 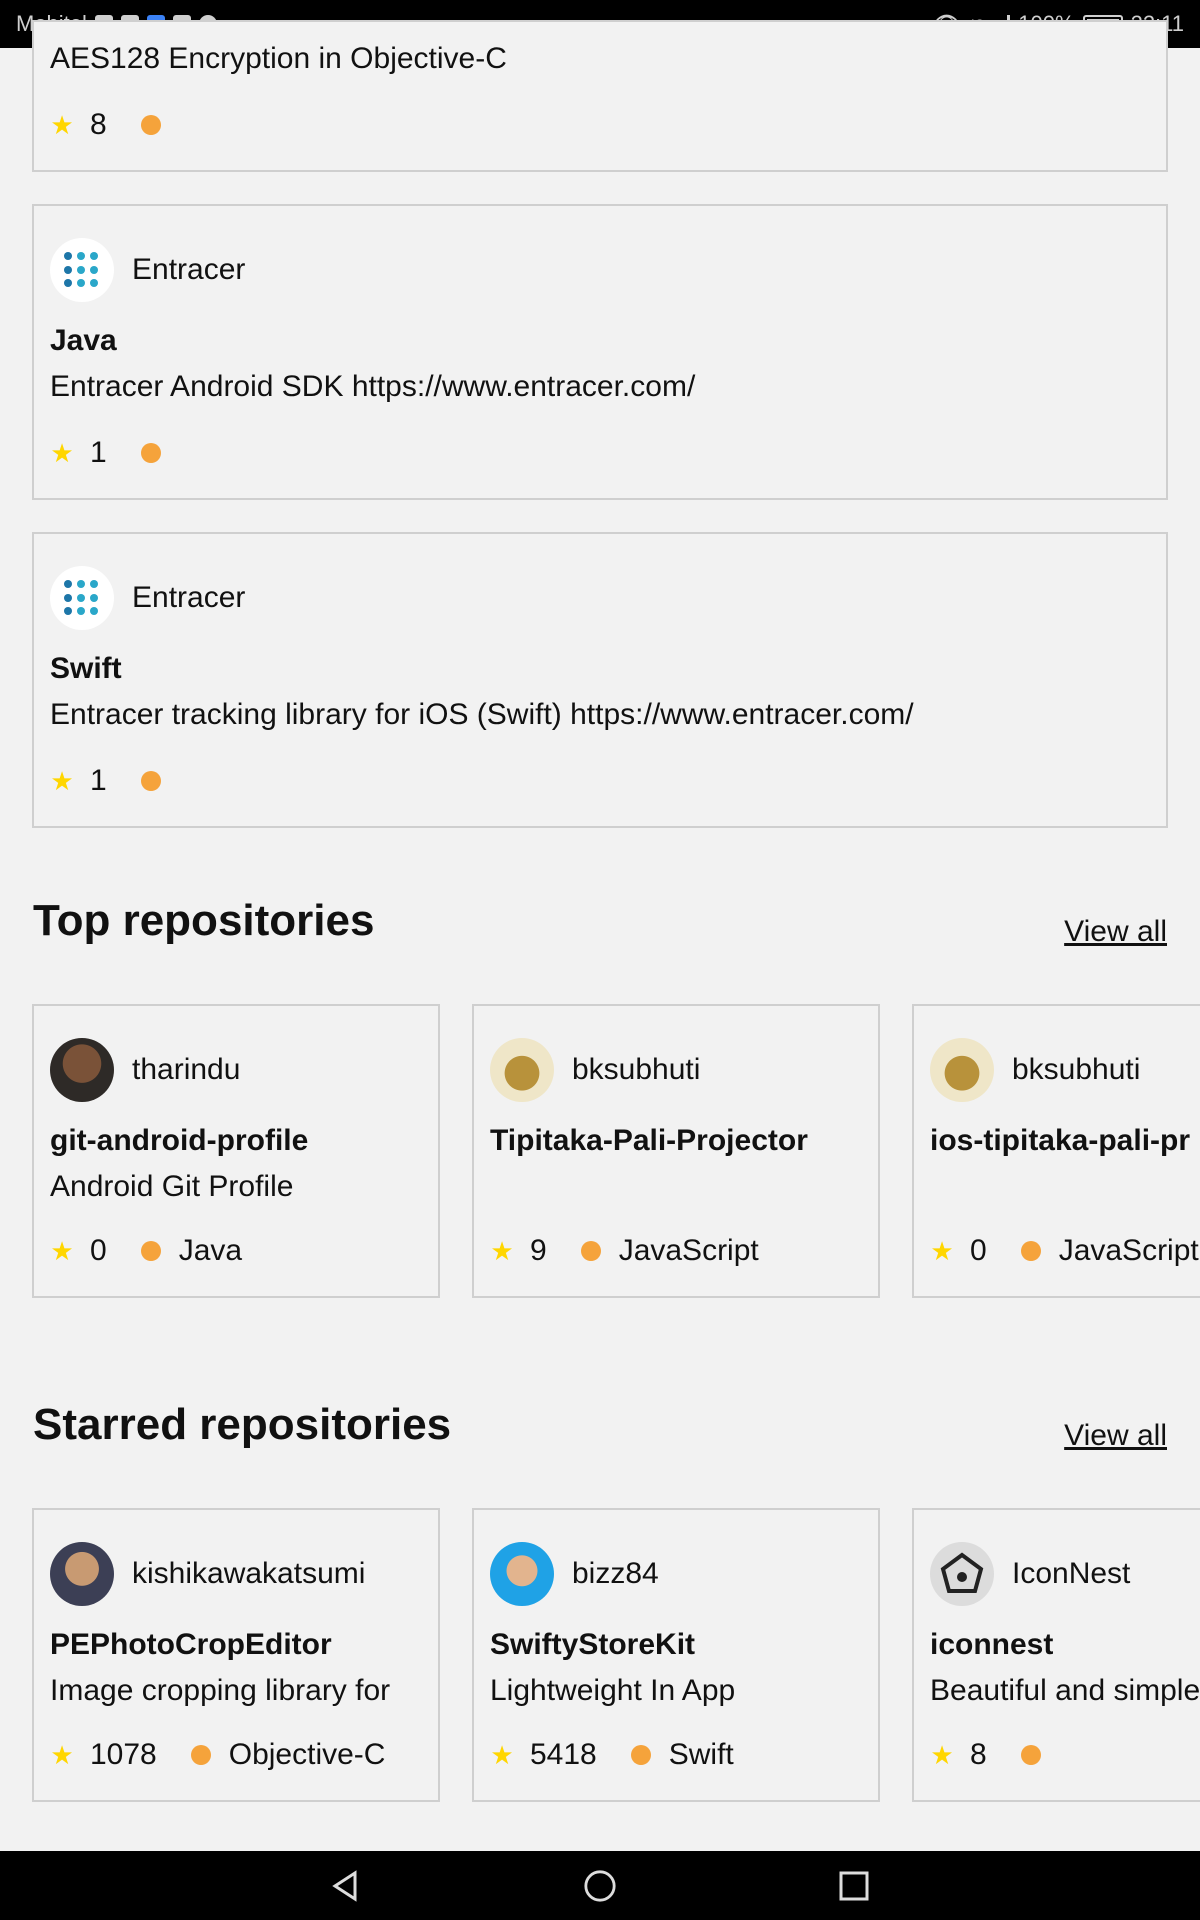 What do you see at coordinates (210, 1250) in the screenshot?
I see `language-label: Java` at bounding box center [210, 1250].